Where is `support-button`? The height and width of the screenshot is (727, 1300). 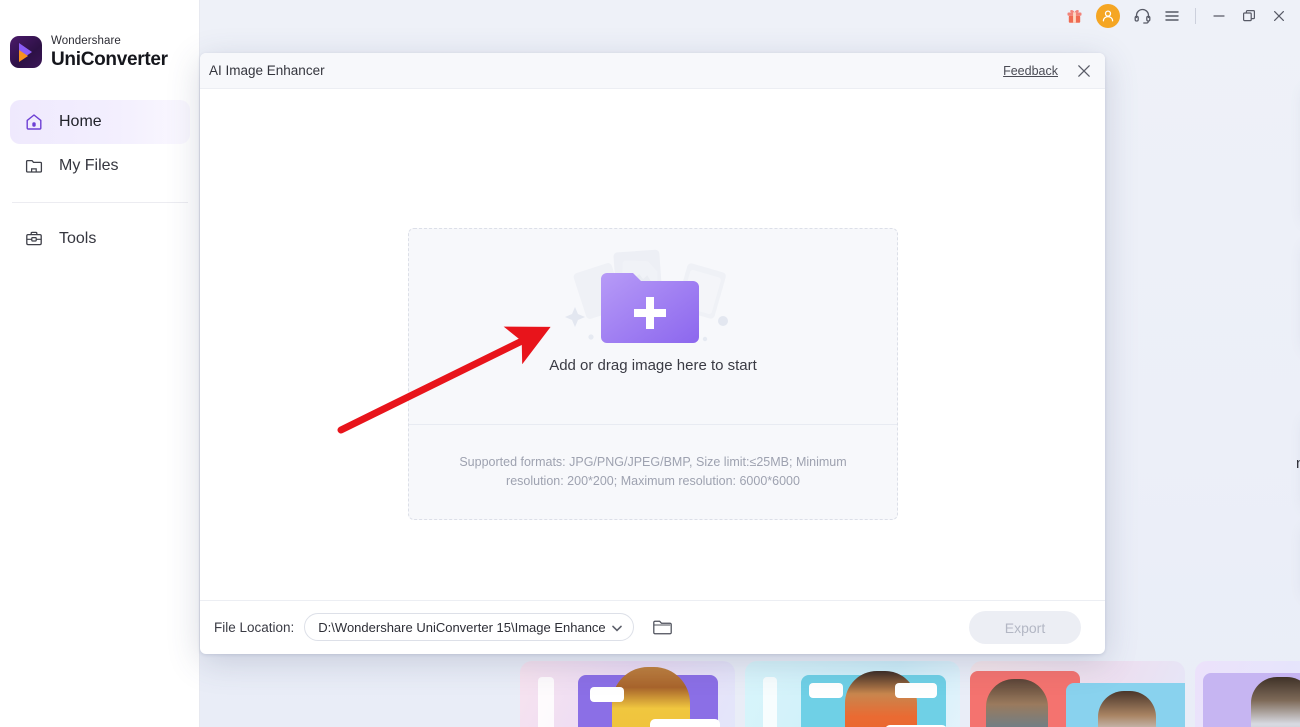
support-button is located at coordinates (1142, 15).